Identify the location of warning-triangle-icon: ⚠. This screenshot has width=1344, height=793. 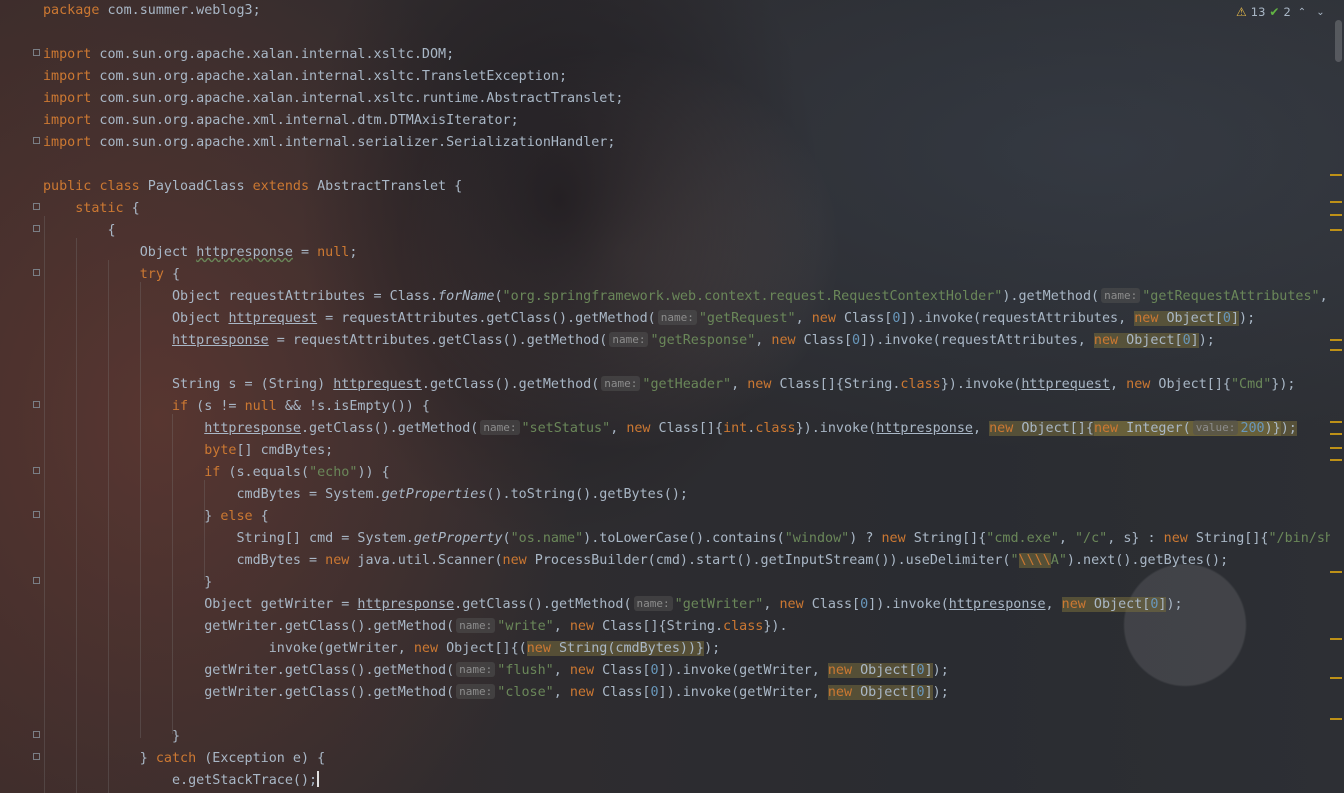
(1241, 12).